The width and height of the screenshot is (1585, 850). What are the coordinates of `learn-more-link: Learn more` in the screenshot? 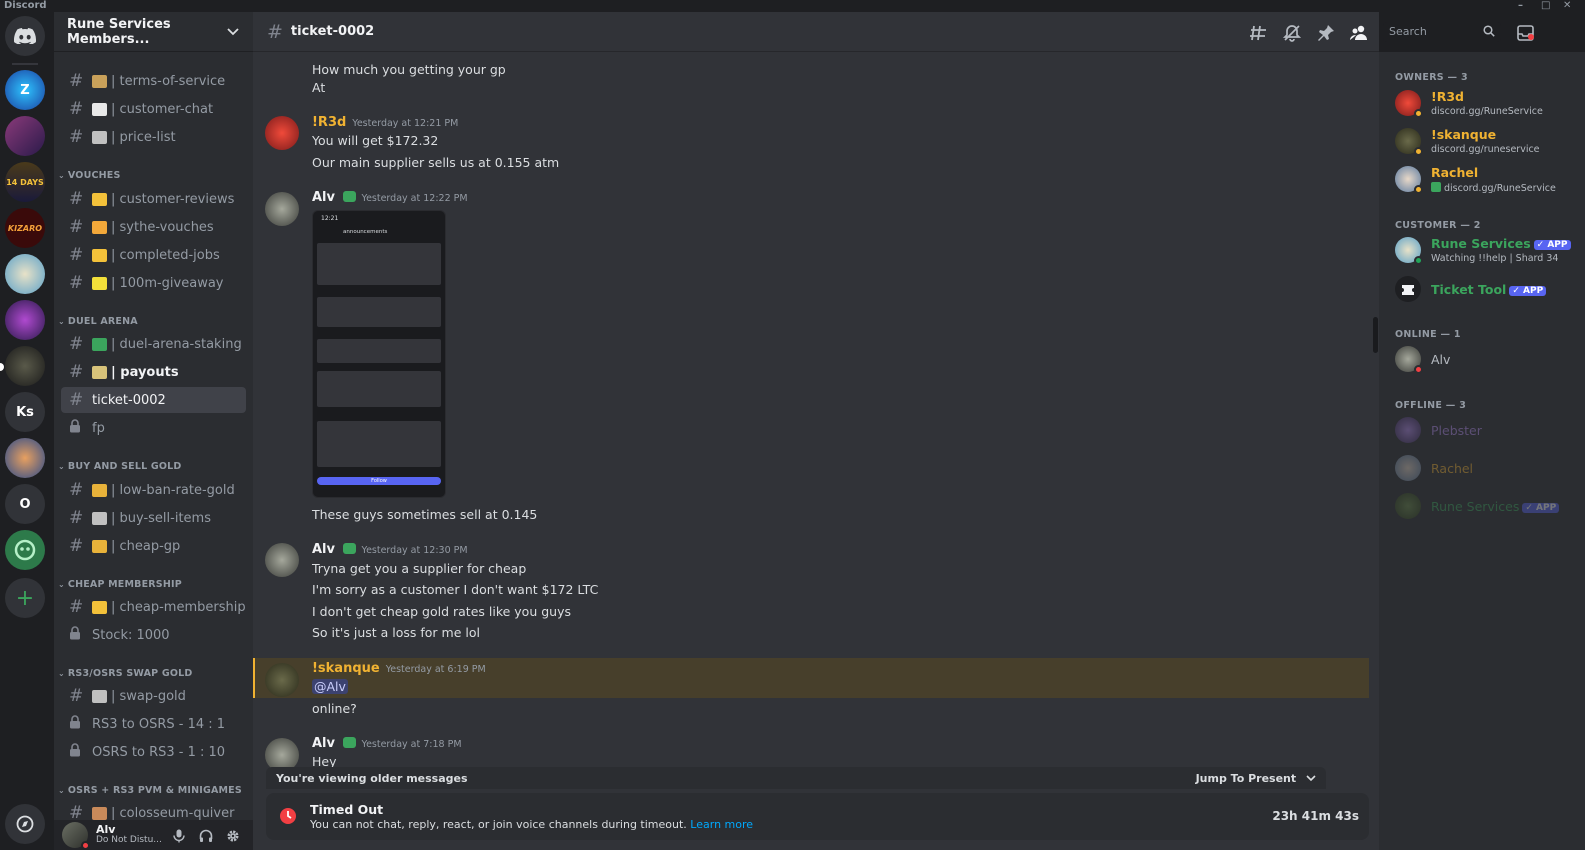 It's located at (721, 824).